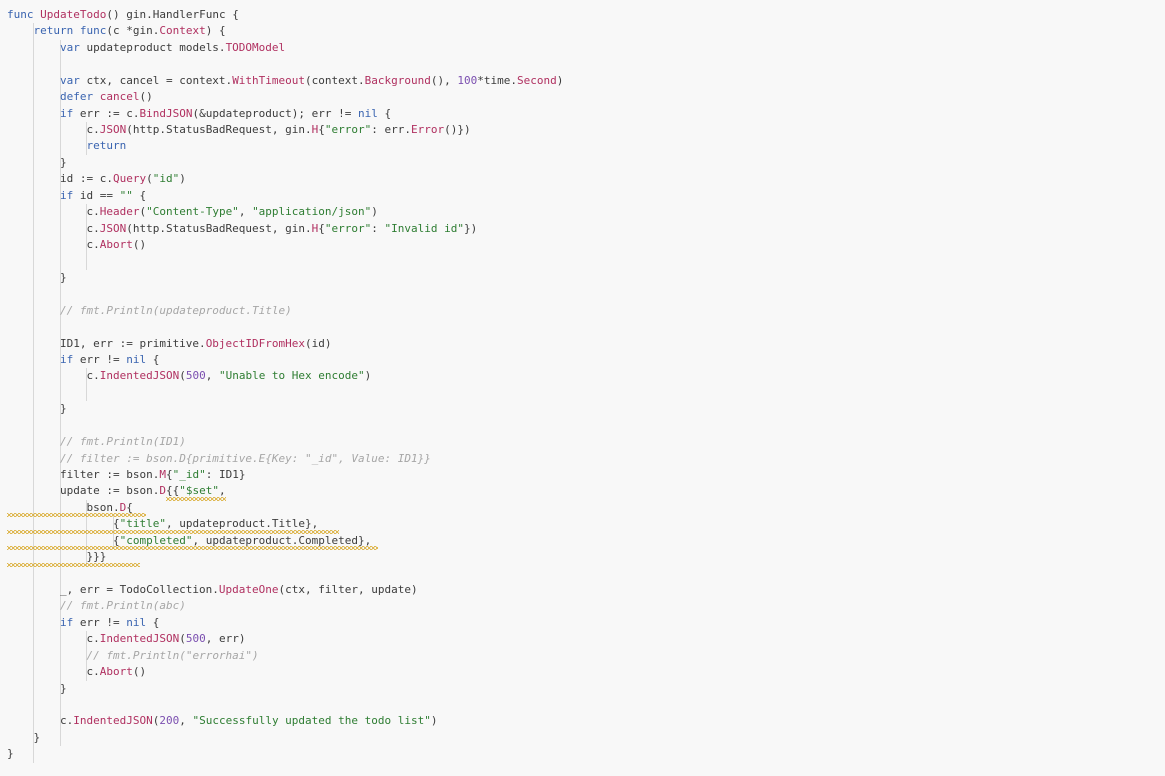 This screenshot has height=776, width=1165. I want to click on code-token: , err), so click(225, 639).